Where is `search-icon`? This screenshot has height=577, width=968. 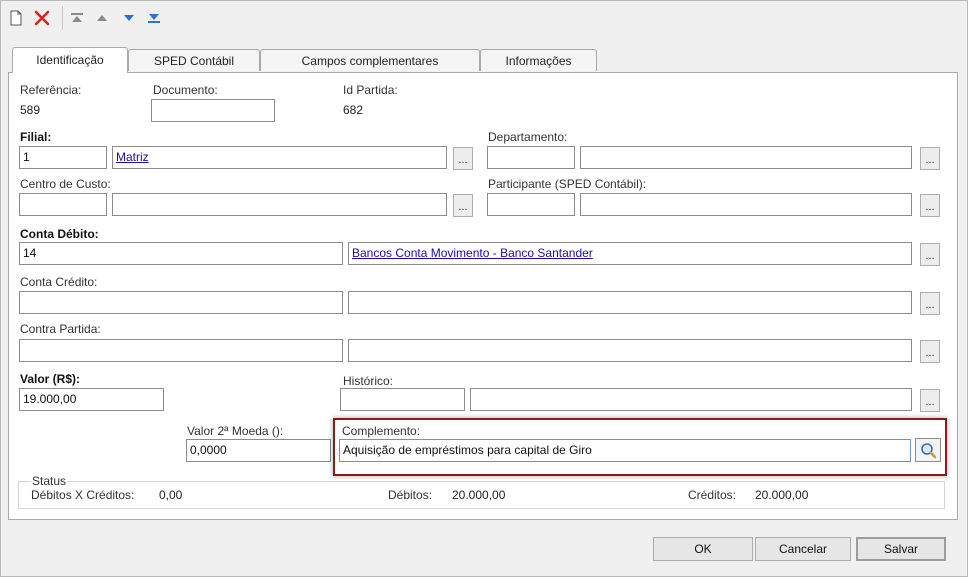 search-icon is located at coordinates (928, 452).